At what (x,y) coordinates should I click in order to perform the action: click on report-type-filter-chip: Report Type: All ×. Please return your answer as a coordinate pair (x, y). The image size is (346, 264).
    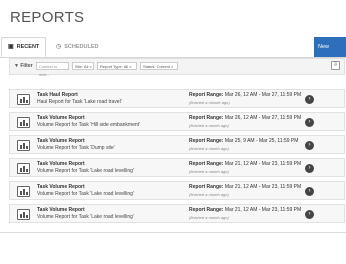
    Looking at the image, I should click on (117, 66).